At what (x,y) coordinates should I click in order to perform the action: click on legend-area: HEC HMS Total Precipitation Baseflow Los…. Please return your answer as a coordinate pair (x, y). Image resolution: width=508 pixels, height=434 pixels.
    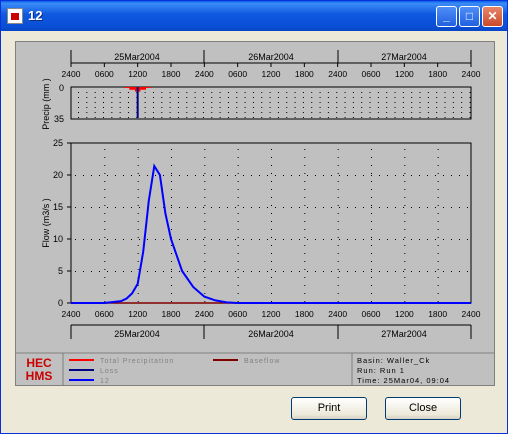
    Looking at the image, I should click on (255, 368).